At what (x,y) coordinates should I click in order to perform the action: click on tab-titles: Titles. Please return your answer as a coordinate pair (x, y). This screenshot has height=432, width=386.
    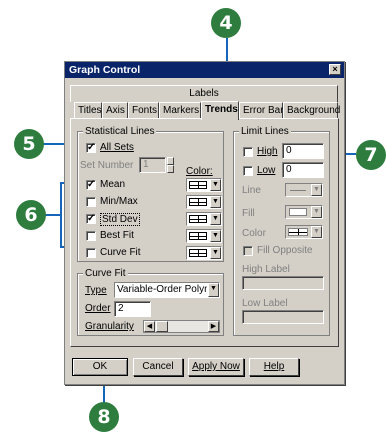
    Looking at the image, I should click on (88, 110).